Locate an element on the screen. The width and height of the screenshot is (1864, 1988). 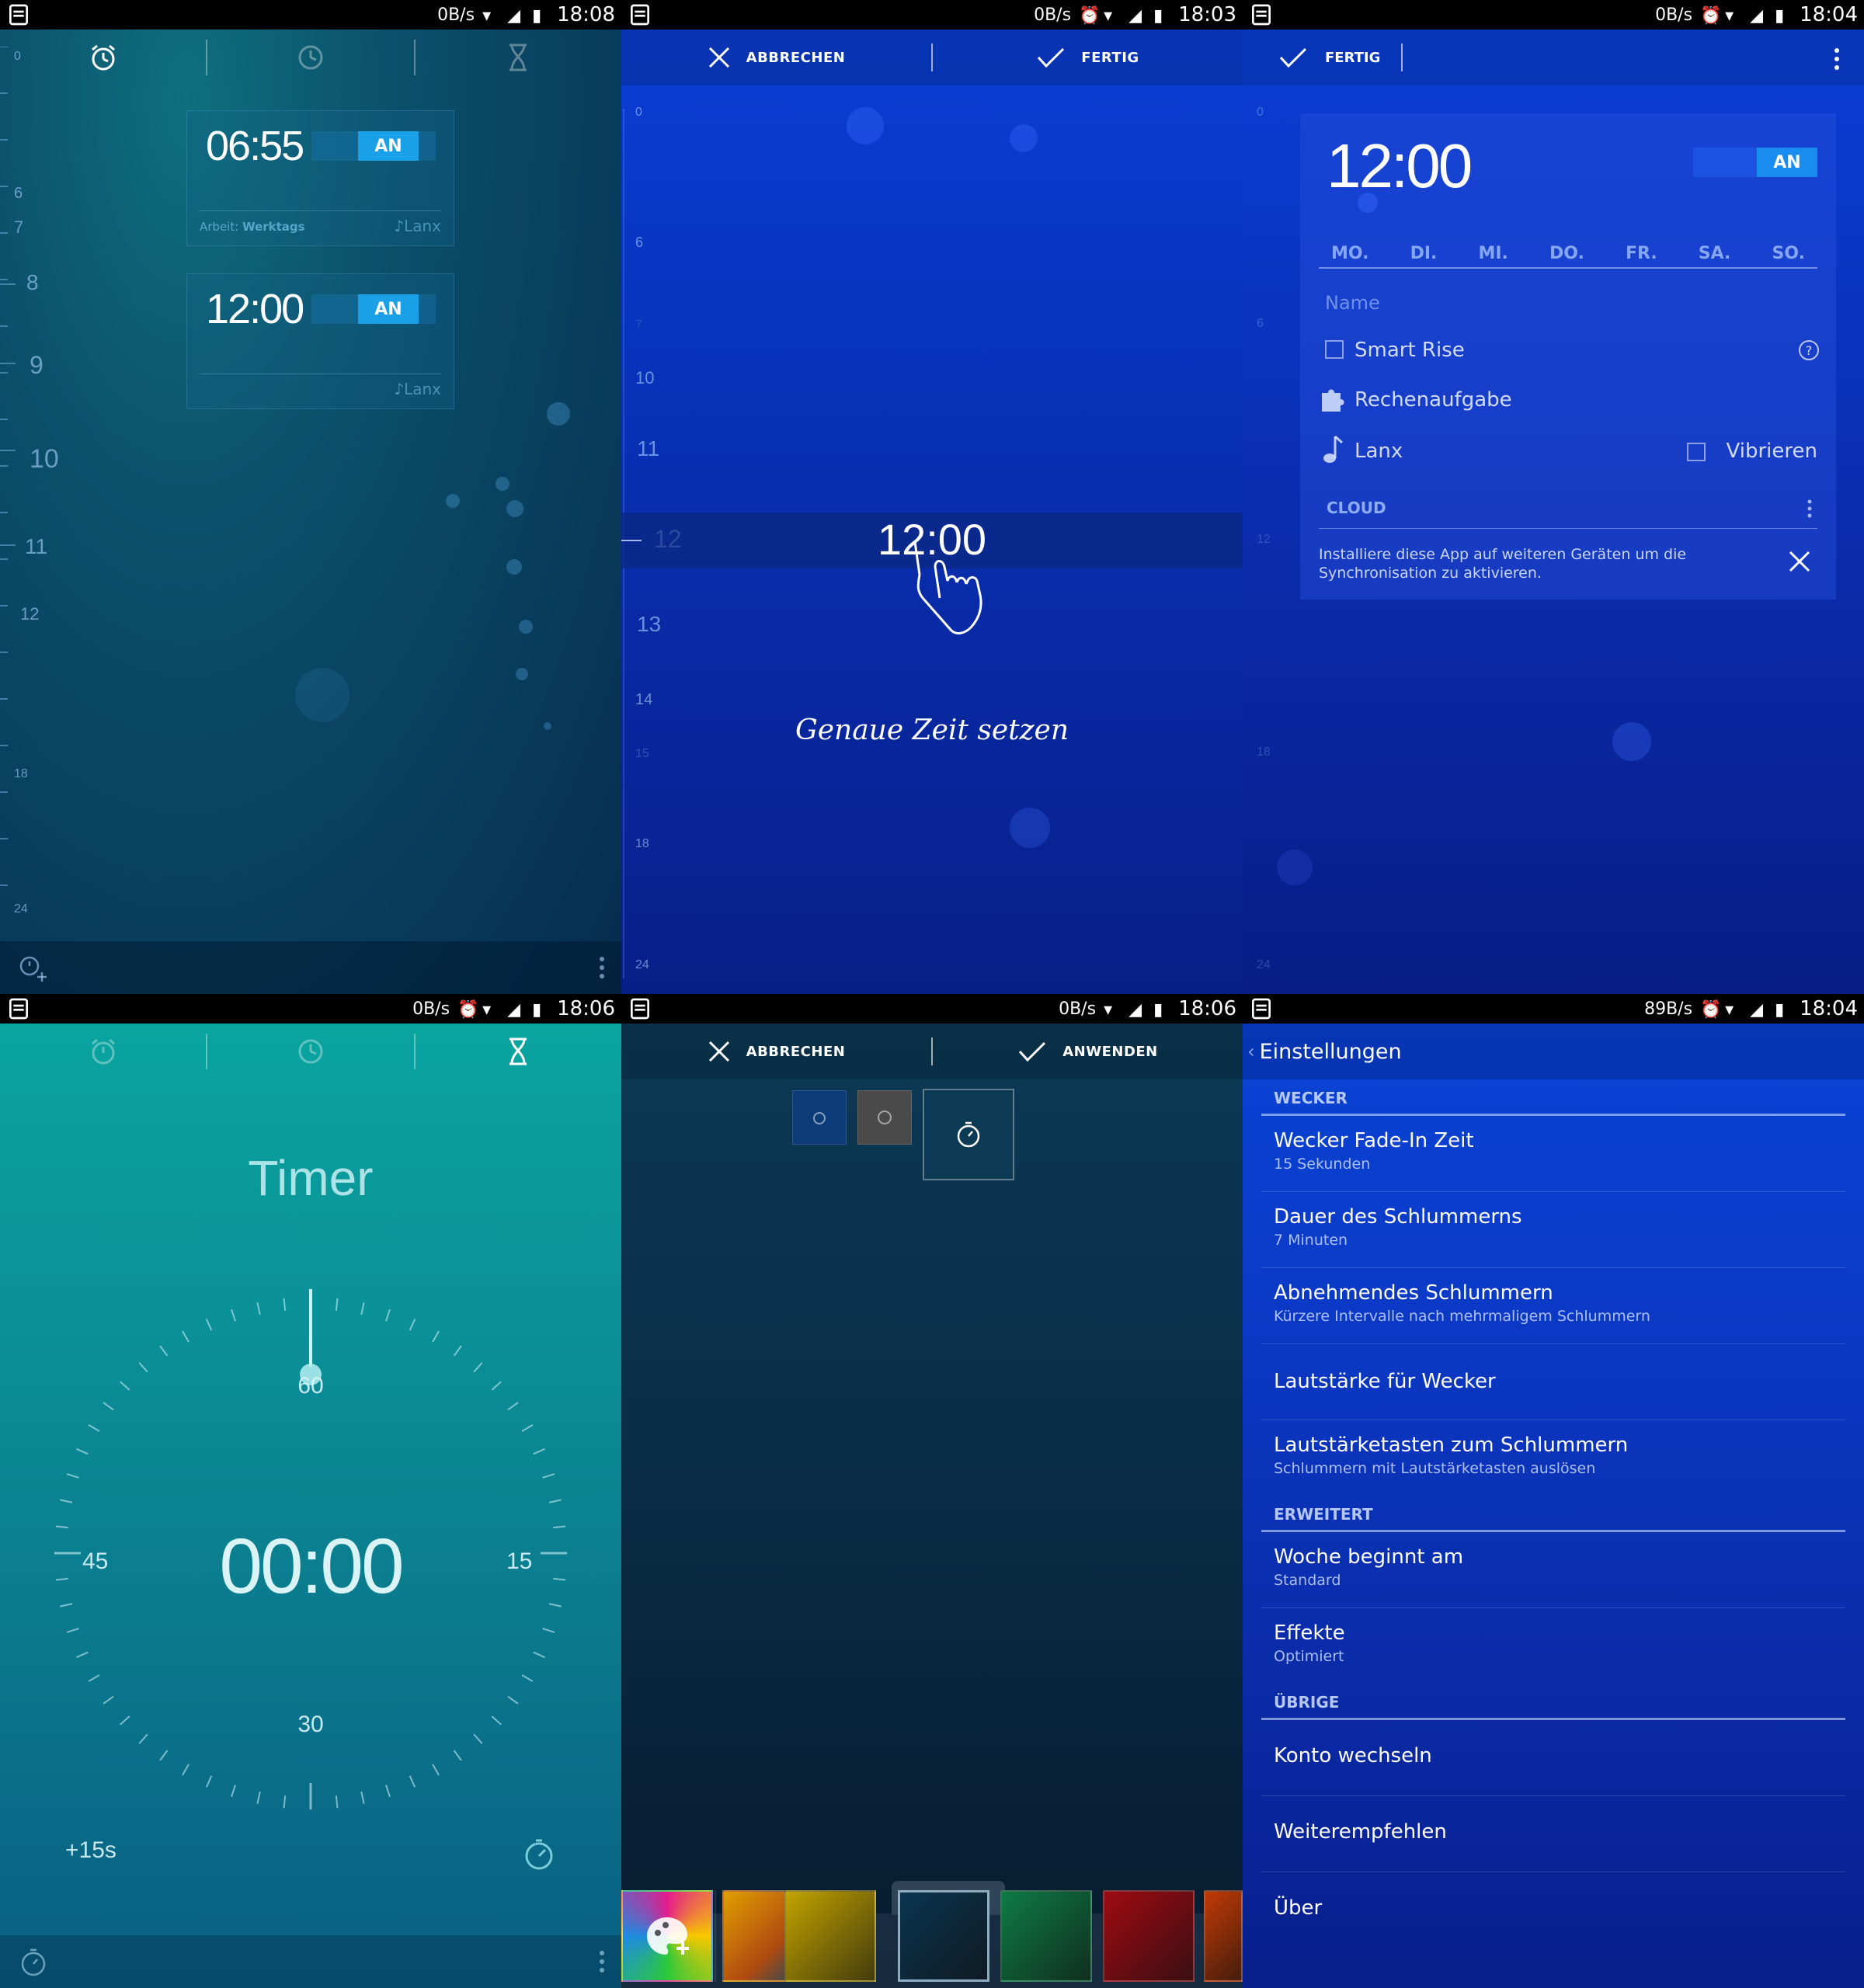
setting-fade-in: Wecker Fade-In Zeit 15 Sekunden is located at coordinates (1553, 1151).